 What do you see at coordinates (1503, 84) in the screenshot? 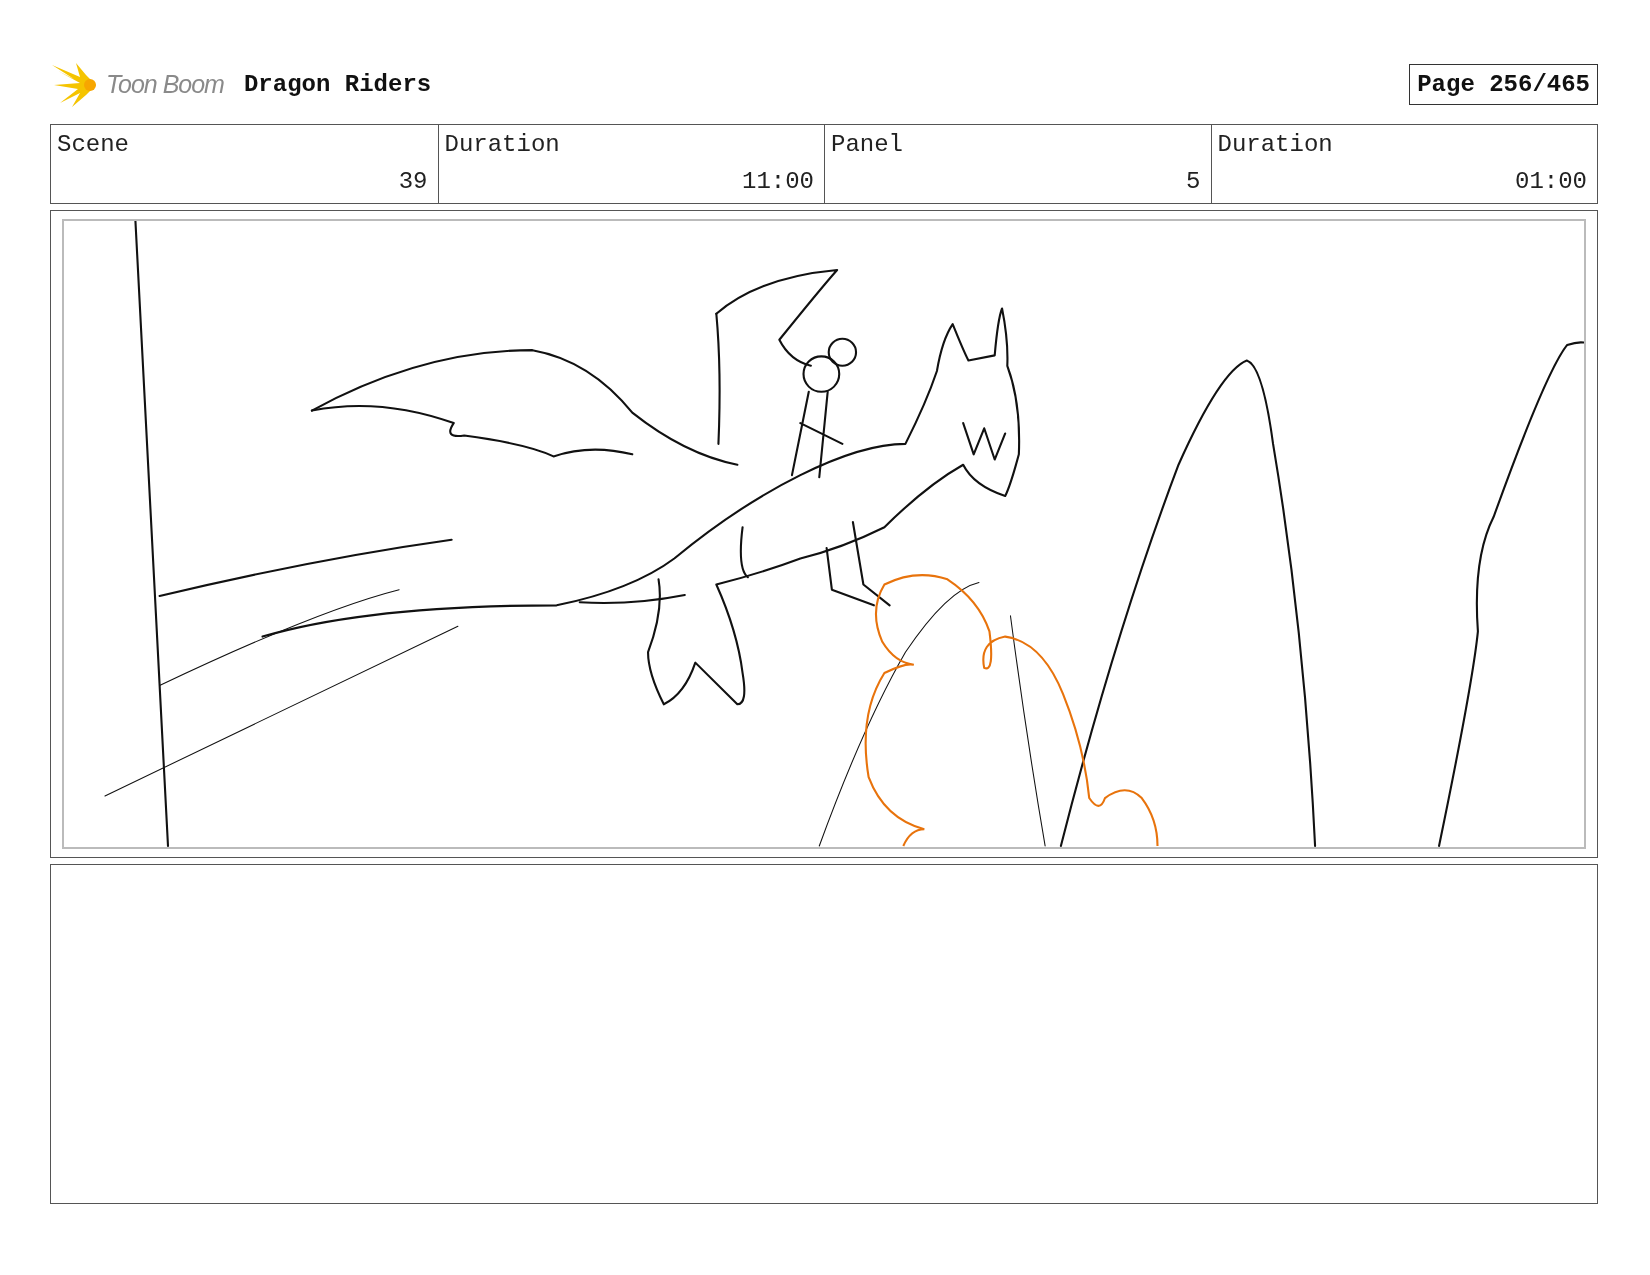
I see `page-number: Page 256/465` at bounding box center [1503, 84].